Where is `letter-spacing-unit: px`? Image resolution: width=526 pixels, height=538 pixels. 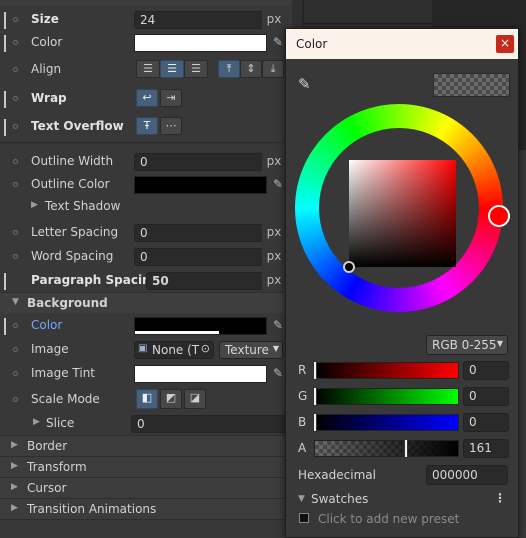
letter-spacing-unit: px is located at coordinates (274, 233).